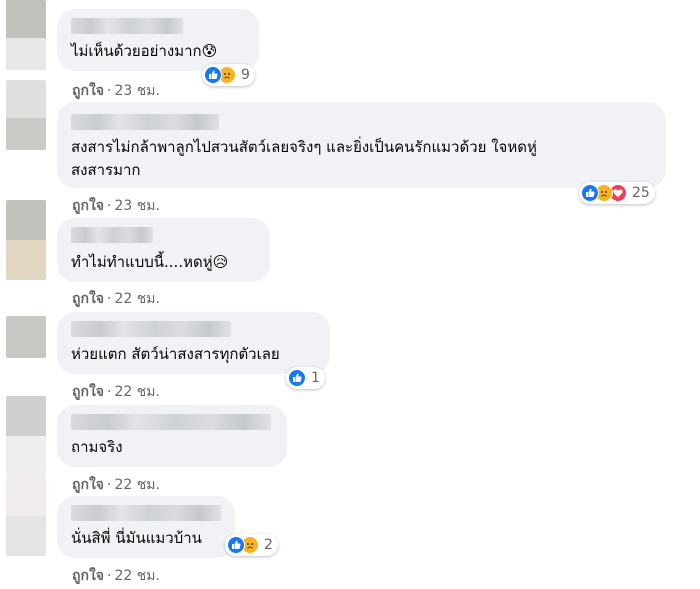 This screenshot has height=589, width=700. I want to click on reaction-summary: 2, so click(251, 545).